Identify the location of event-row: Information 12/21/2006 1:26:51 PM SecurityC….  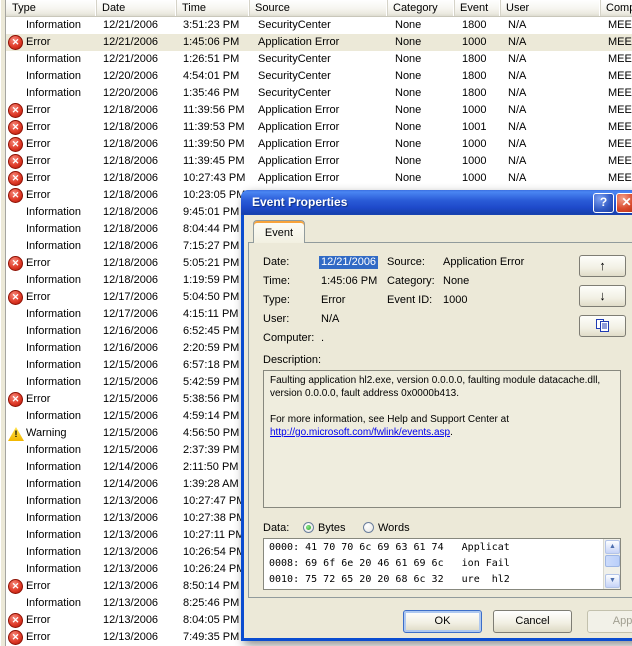
(319, 59).